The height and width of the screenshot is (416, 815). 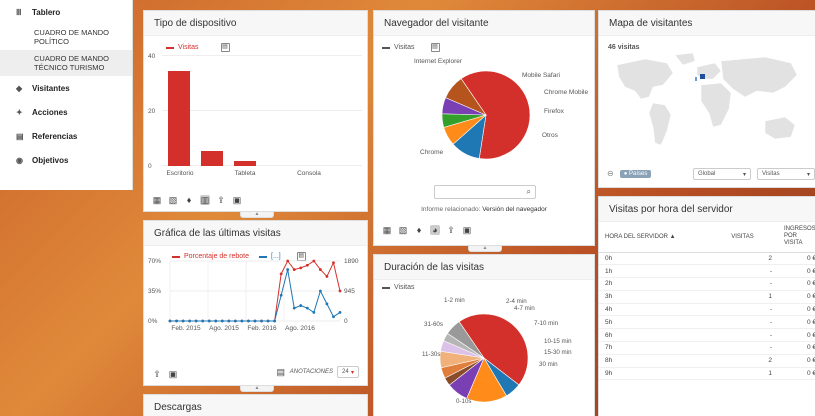 I want to click on map-selects: Global ▾ Visitas ▾, so click(x=754, y=174).